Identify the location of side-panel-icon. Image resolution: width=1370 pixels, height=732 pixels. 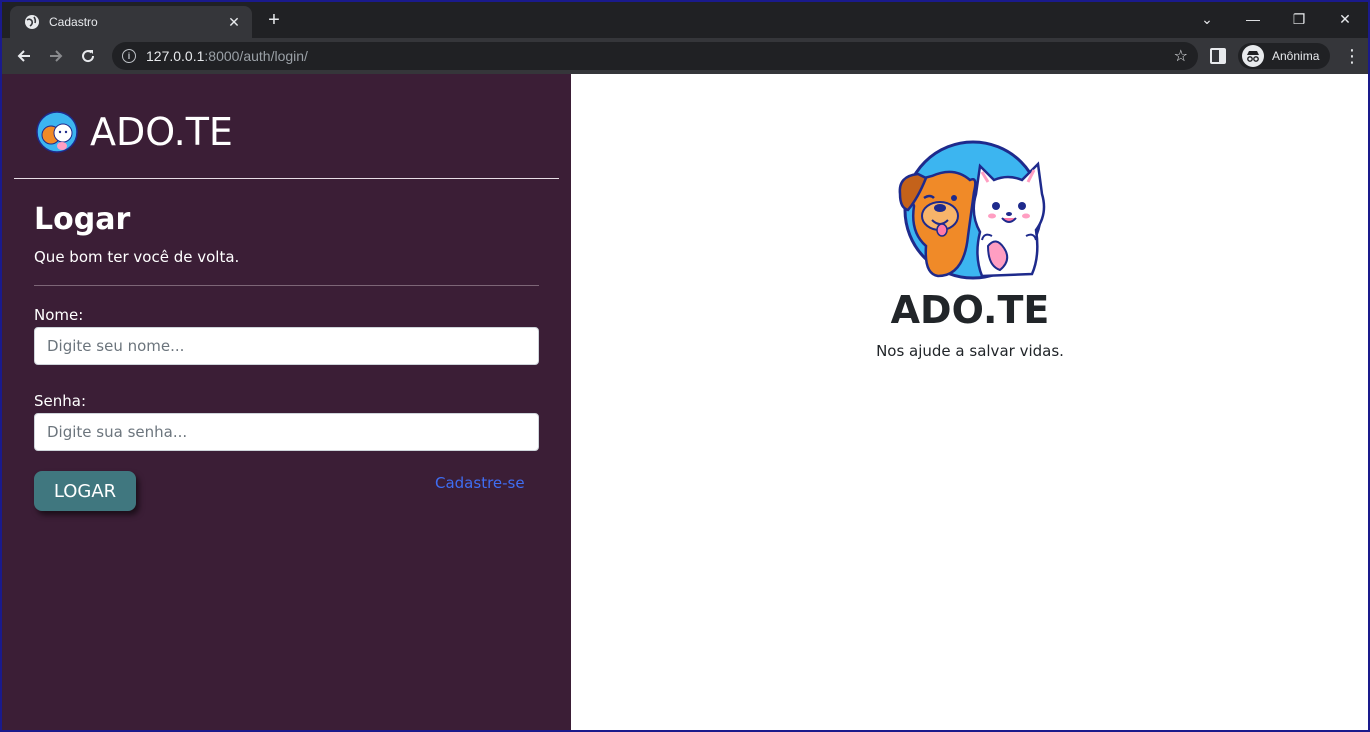
(1218, 56).